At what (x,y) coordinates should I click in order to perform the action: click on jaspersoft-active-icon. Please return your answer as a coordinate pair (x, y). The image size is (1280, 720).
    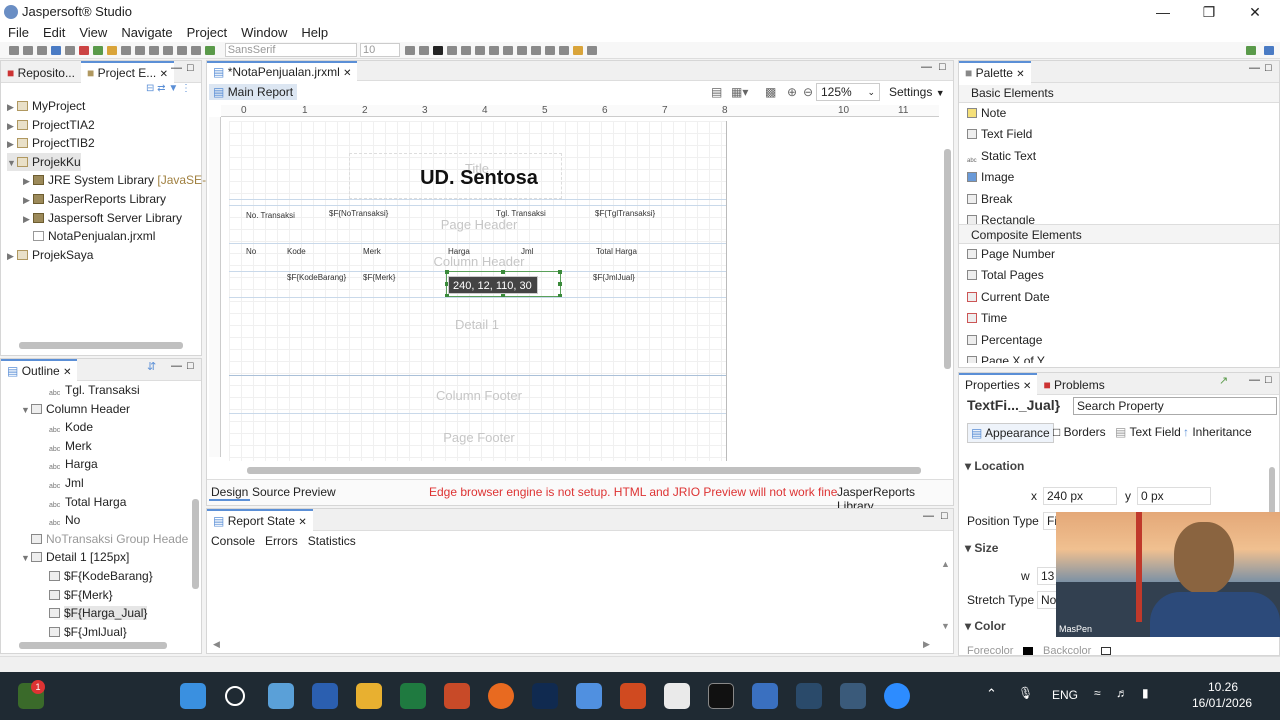
    Looking at the image, I should click on (853, 696).